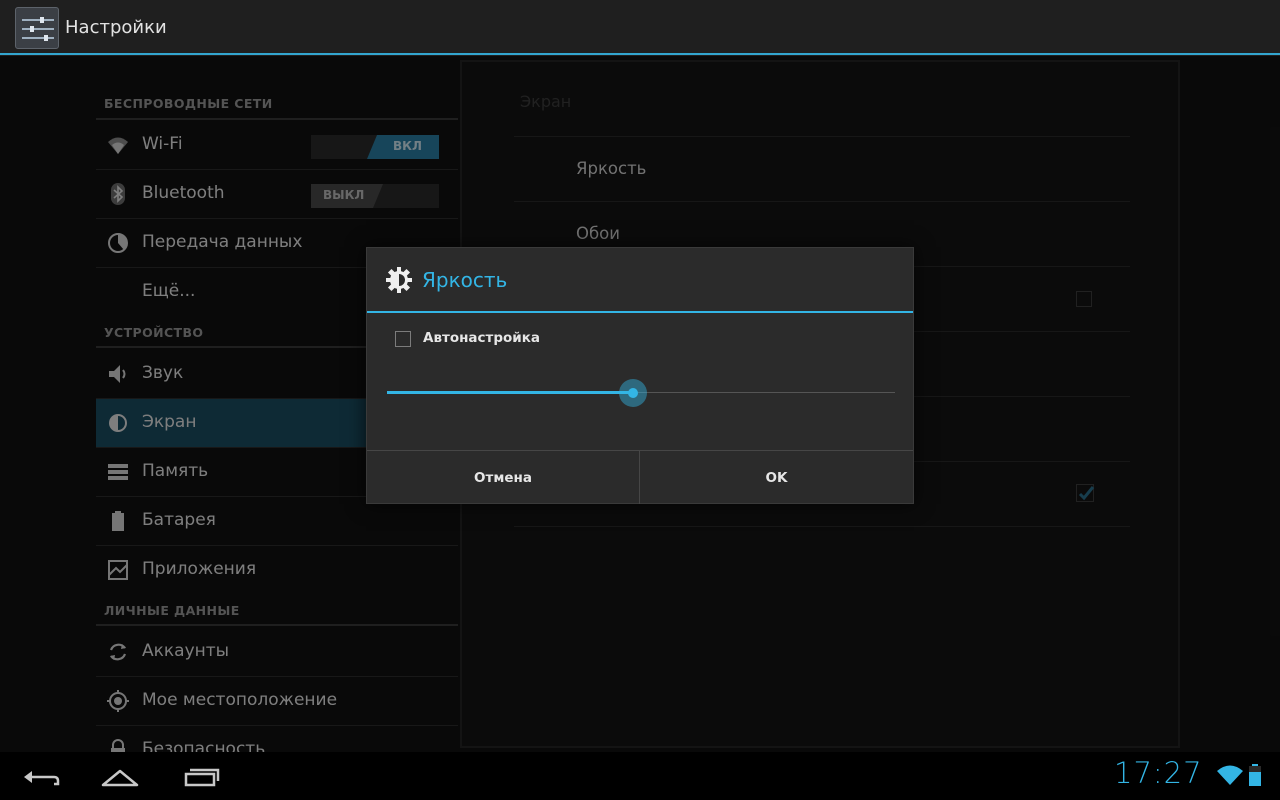 Image resolution: width=1280 pixels, height=800 pixels. I want to click on cancel-button: Отмена, so click(503, 477).